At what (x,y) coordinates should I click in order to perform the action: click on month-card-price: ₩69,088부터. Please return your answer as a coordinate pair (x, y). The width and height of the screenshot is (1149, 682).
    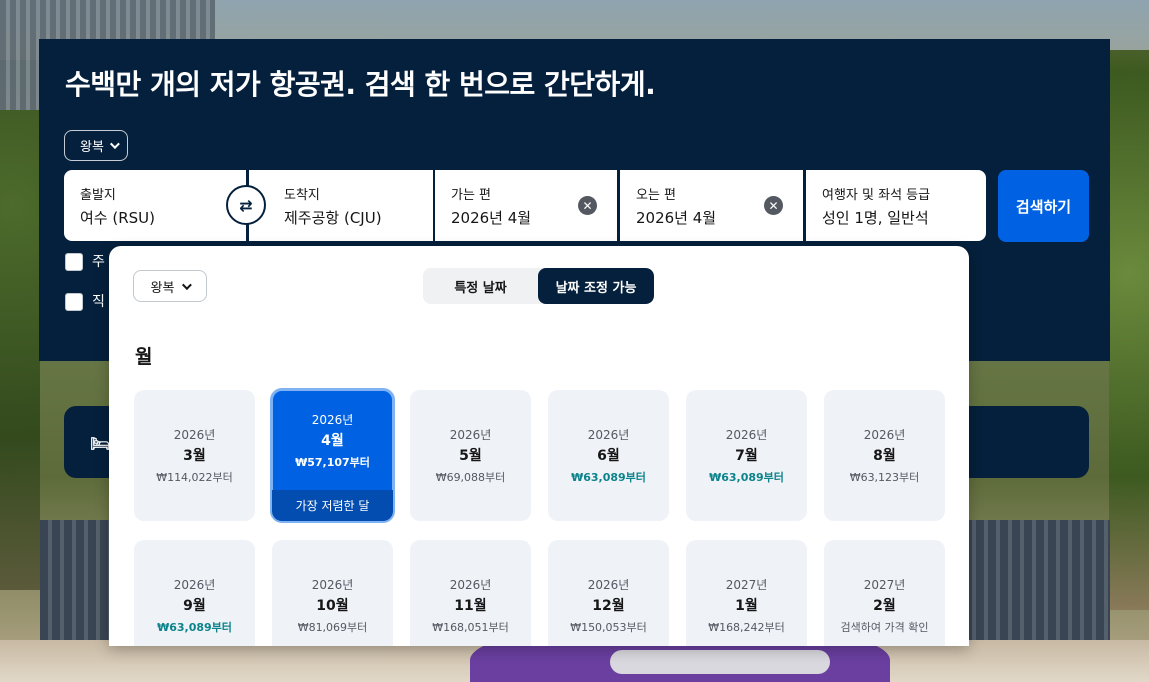
    Looking at the image, I should click on (470, 477).